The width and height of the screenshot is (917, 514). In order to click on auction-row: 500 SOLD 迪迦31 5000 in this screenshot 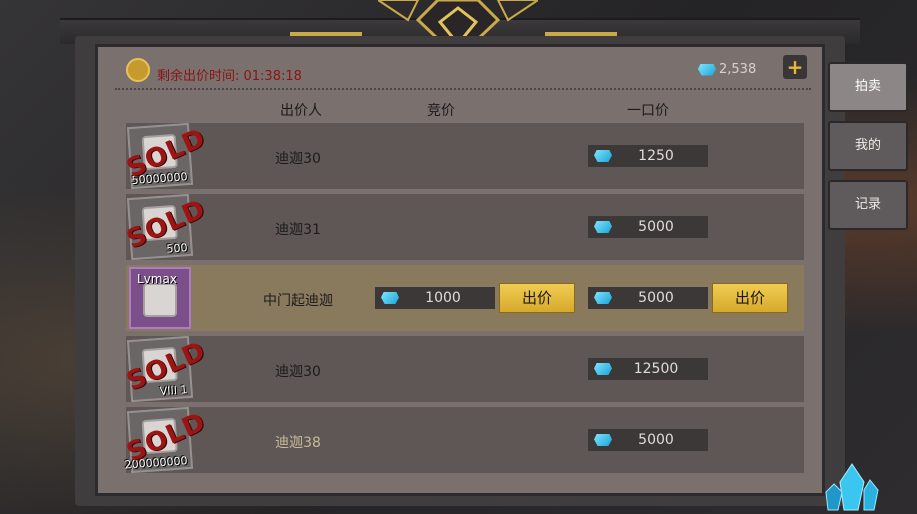, I will do `click(463, 227)`.